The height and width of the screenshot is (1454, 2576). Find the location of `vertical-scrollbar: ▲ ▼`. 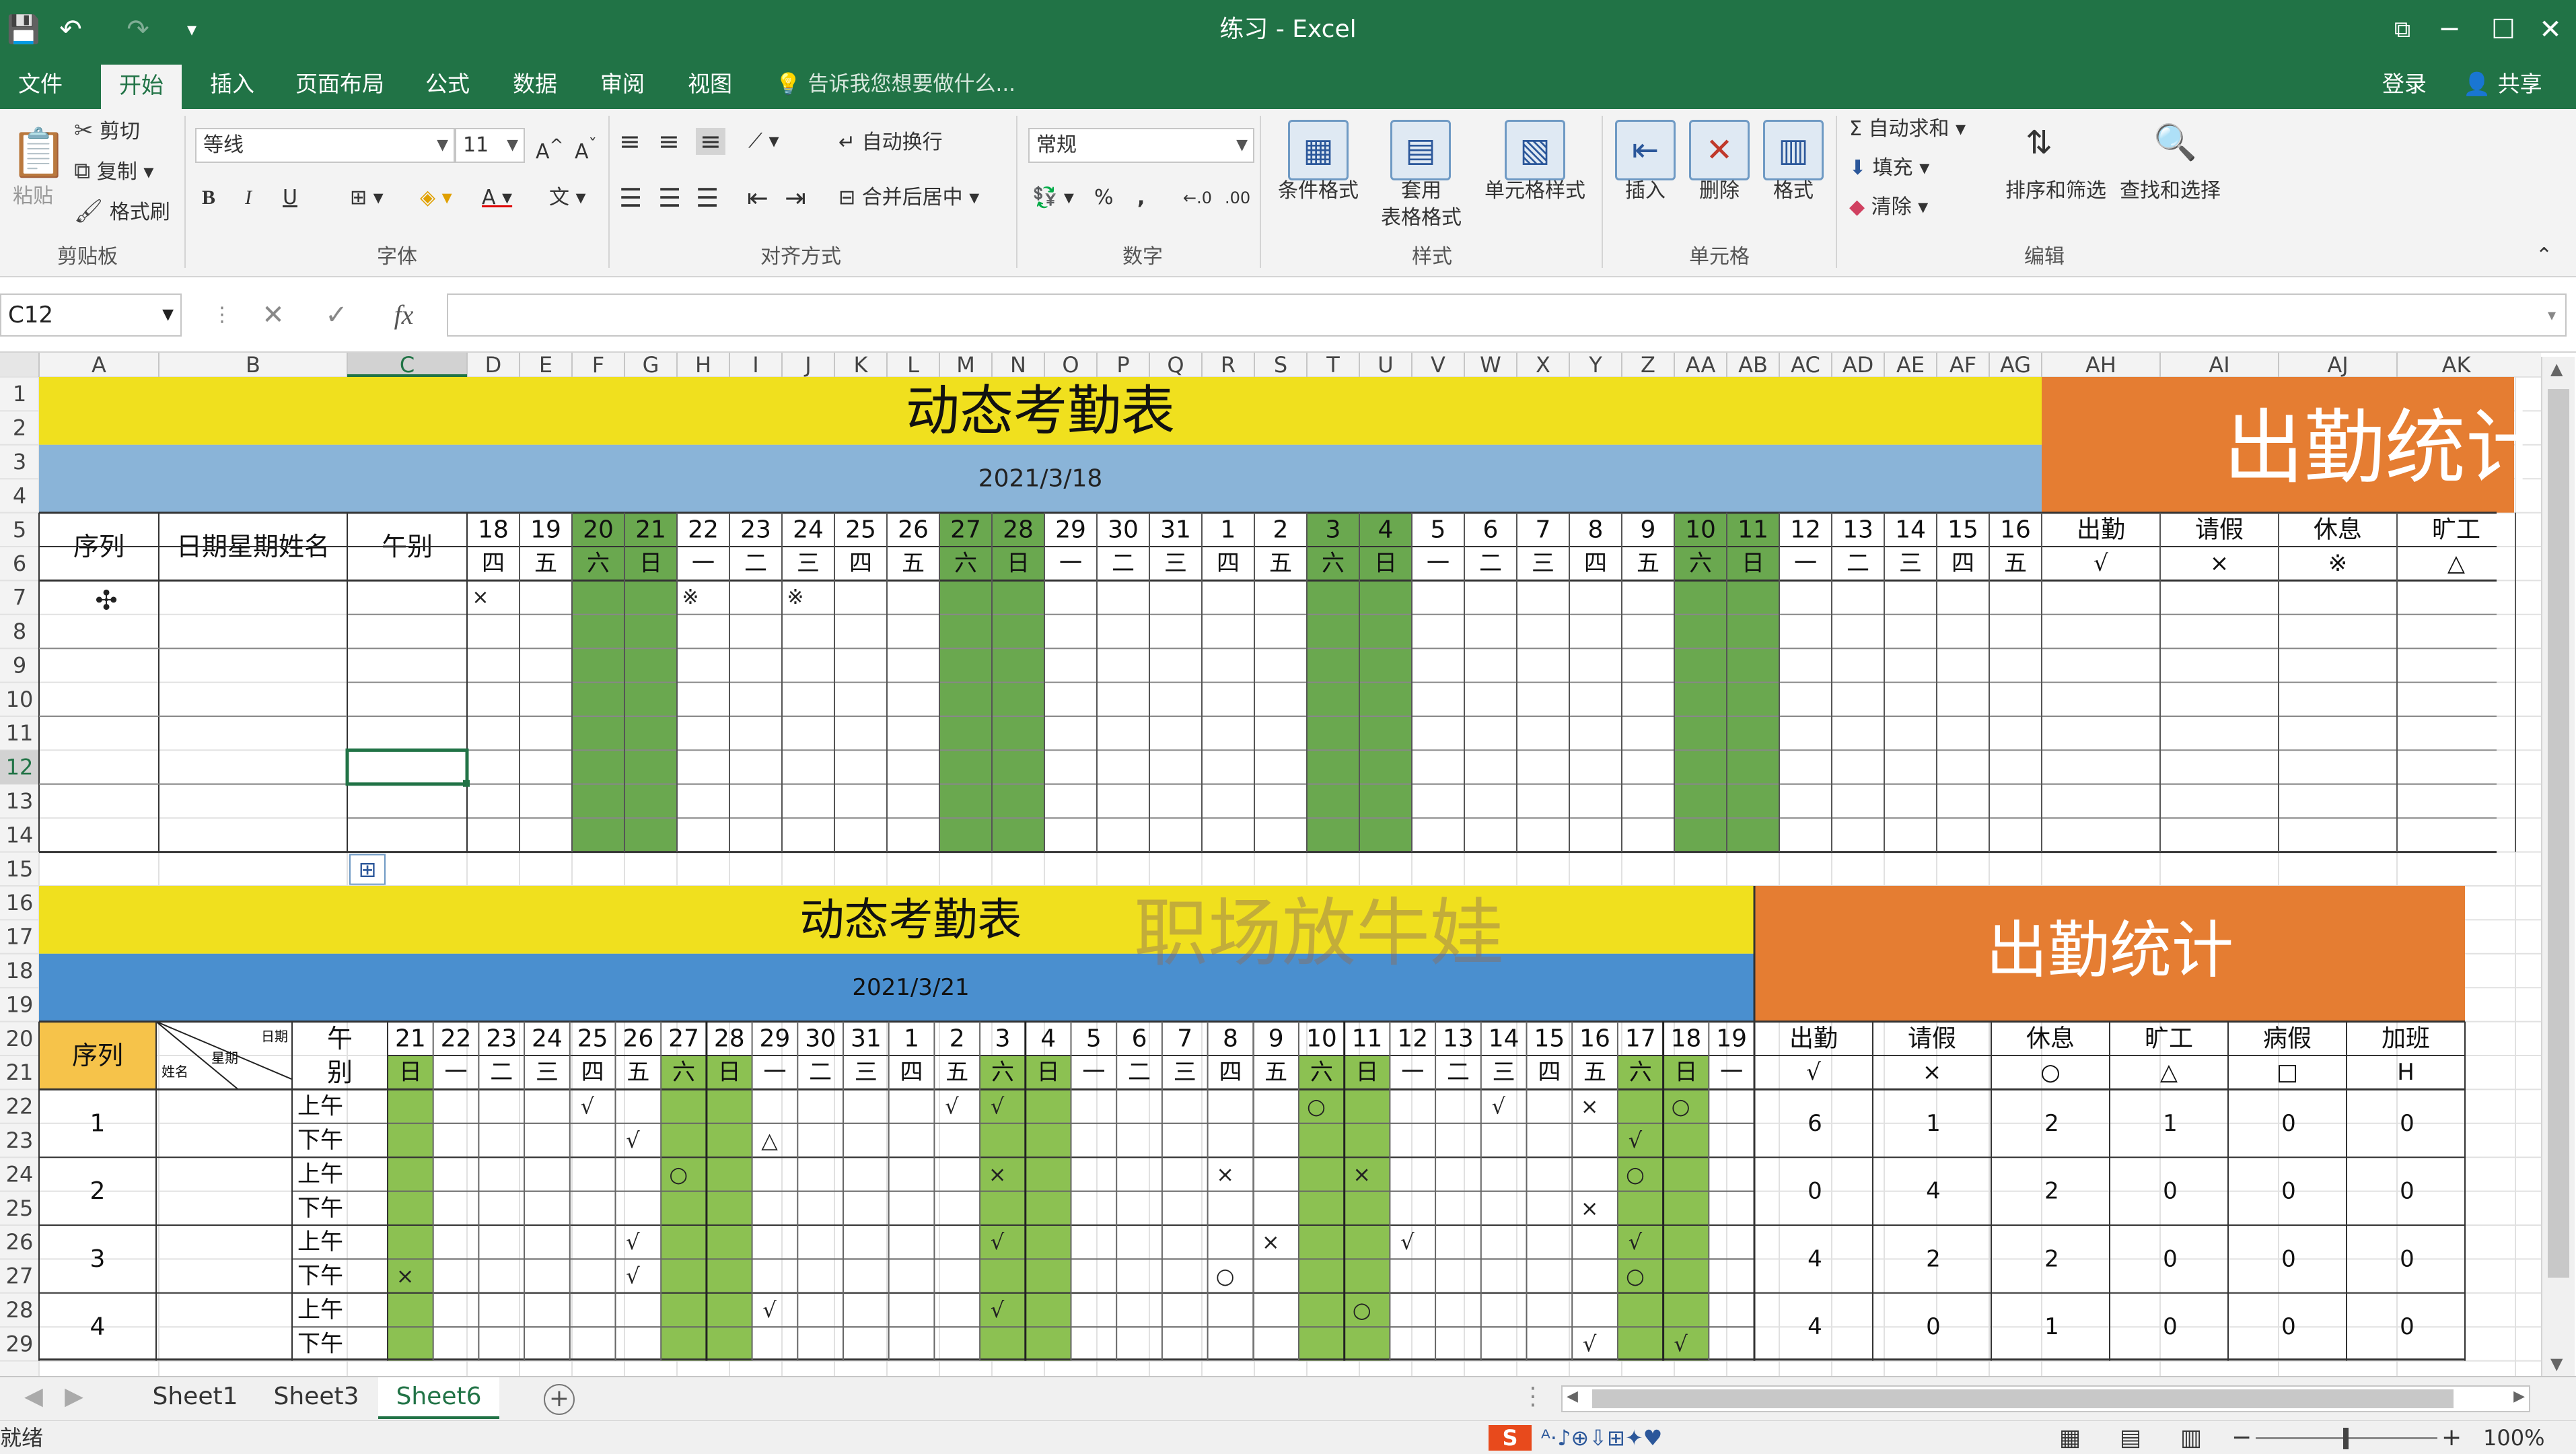

vertical-scrollbar: ▲ ▼ is located at coordinates (2558, 866).